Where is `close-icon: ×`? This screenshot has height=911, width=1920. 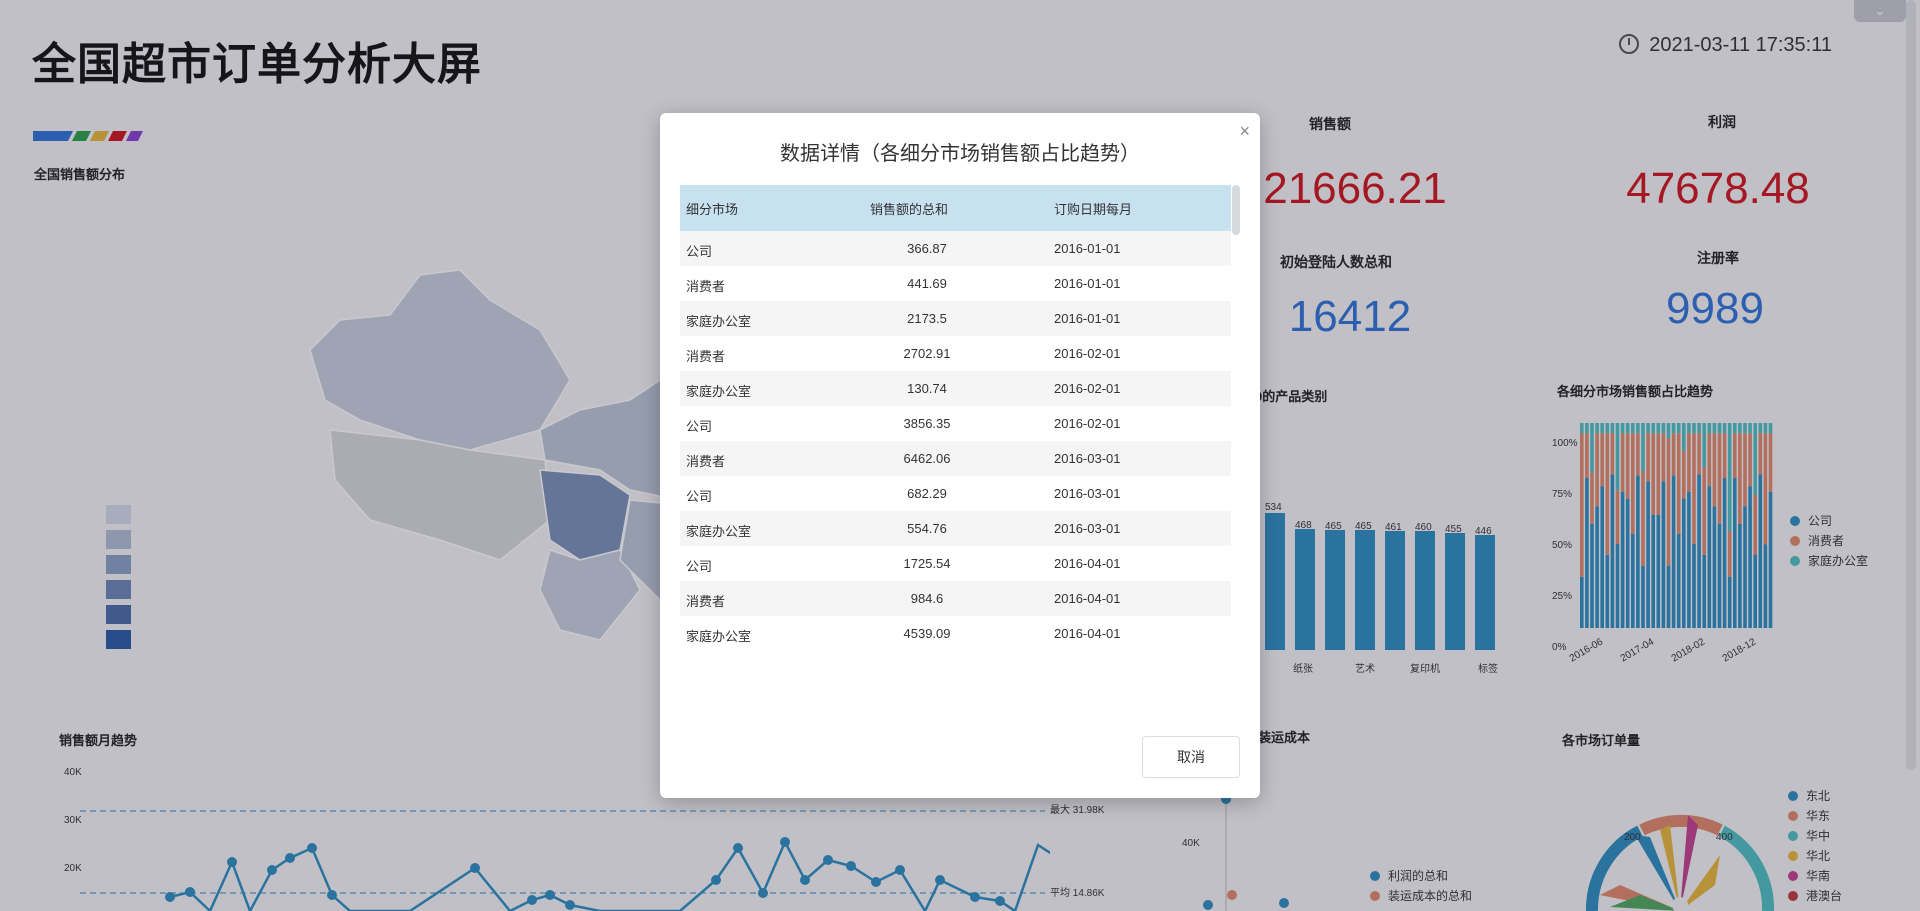
close-icon: × is located at coordinates (1244, 131).